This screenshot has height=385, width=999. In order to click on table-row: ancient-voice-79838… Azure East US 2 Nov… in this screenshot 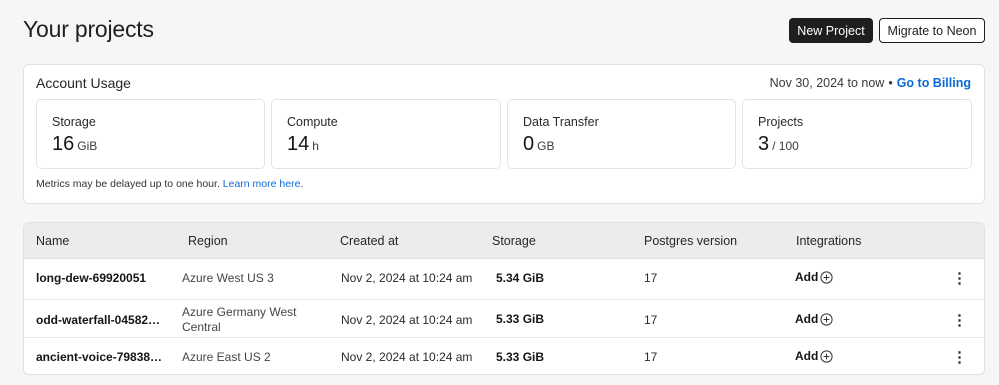, I will do `click(504, 355)`.